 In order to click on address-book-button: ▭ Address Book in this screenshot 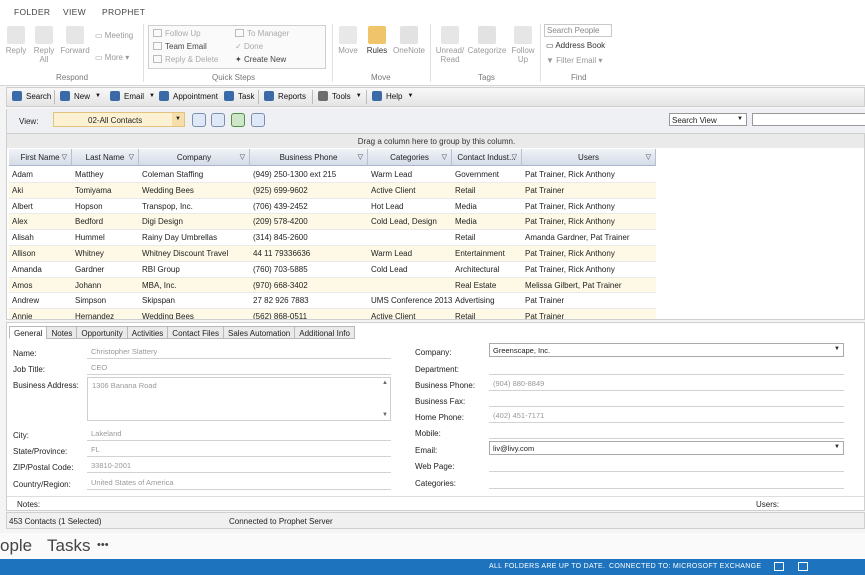, I will do `click(575, 45)`.